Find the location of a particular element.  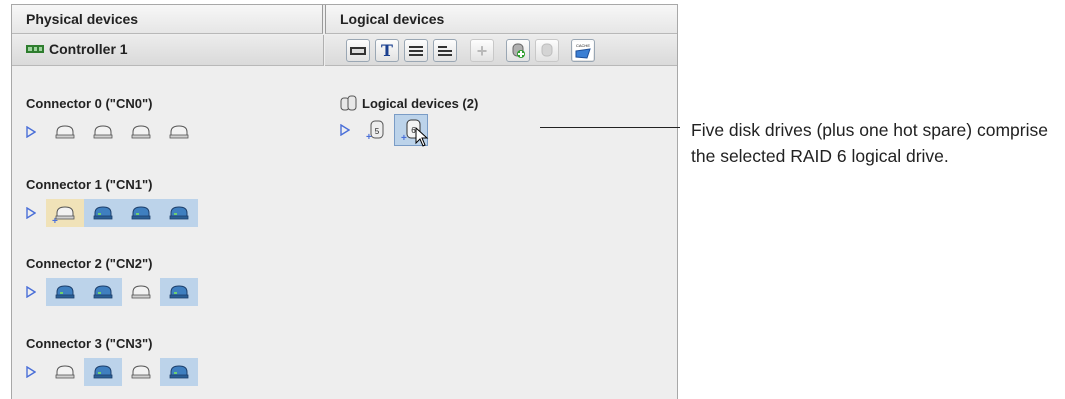

connector-0-label: Connector 0 ("CN0") is located at coordinates (89, 103).